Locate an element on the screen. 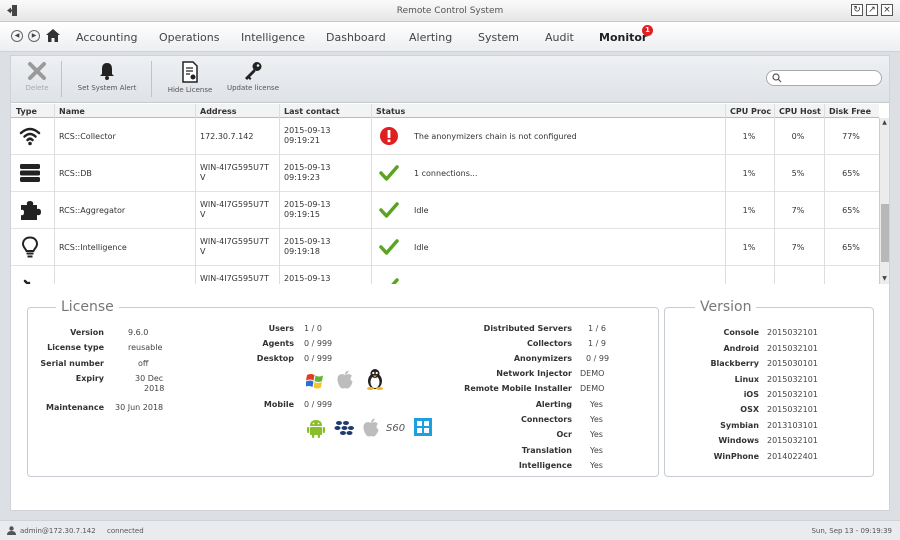  refresh-icon: ↻ is located at coordinates (857, 10).